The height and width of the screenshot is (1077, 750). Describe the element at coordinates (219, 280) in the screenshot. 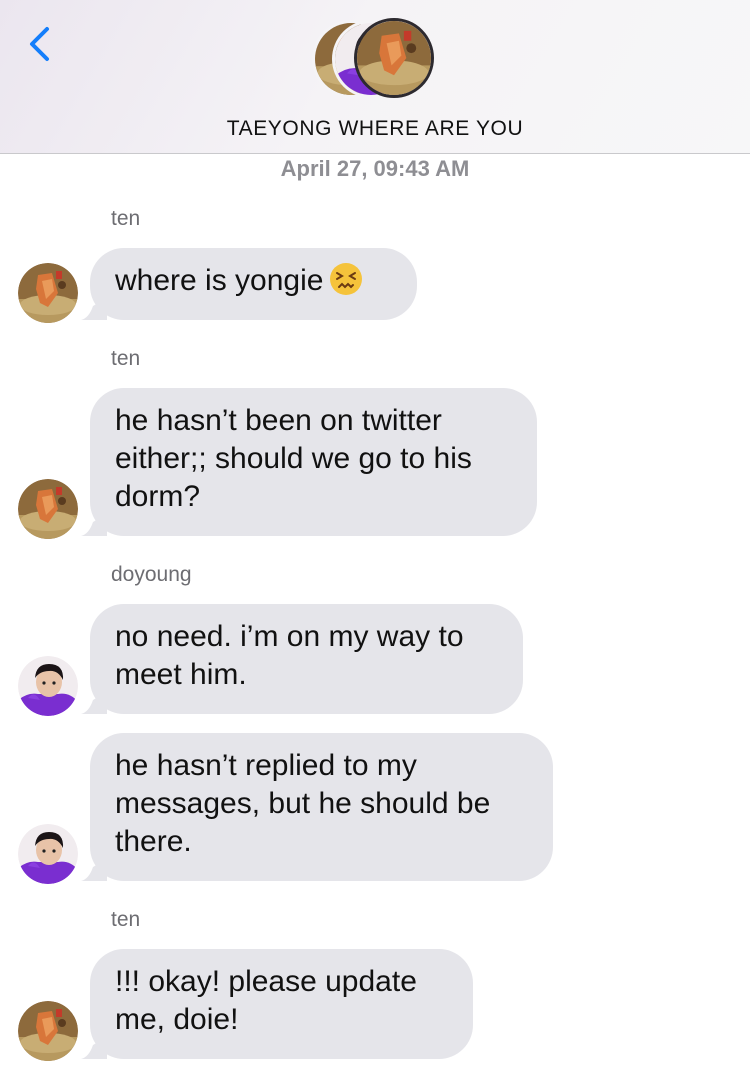

I see `message-text: where is yongie` at that location.